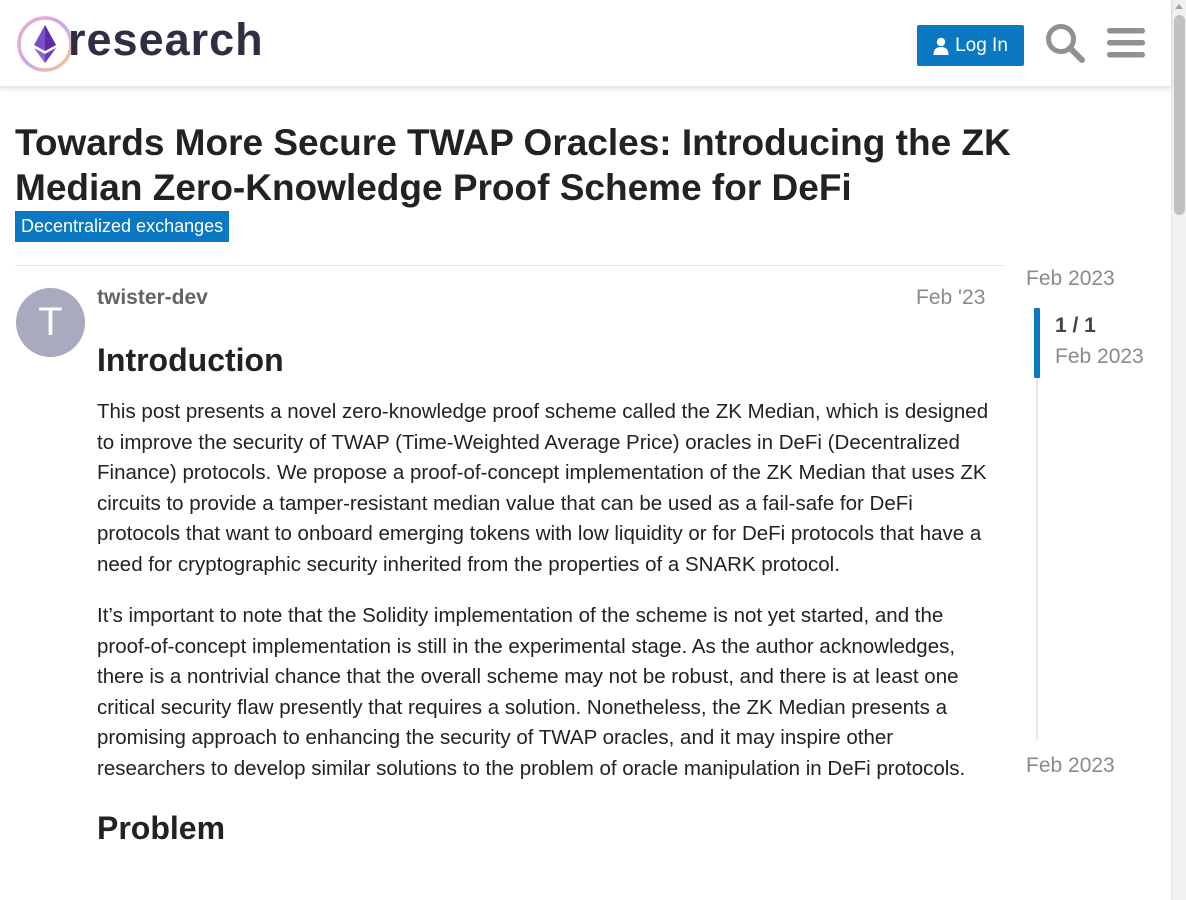 The width and height of the screenshot is (1186, 900). What do you see at coordinates (166, 40) in the screenshot?
I see `site-logo-text: research` at bounding box center [166, 40].